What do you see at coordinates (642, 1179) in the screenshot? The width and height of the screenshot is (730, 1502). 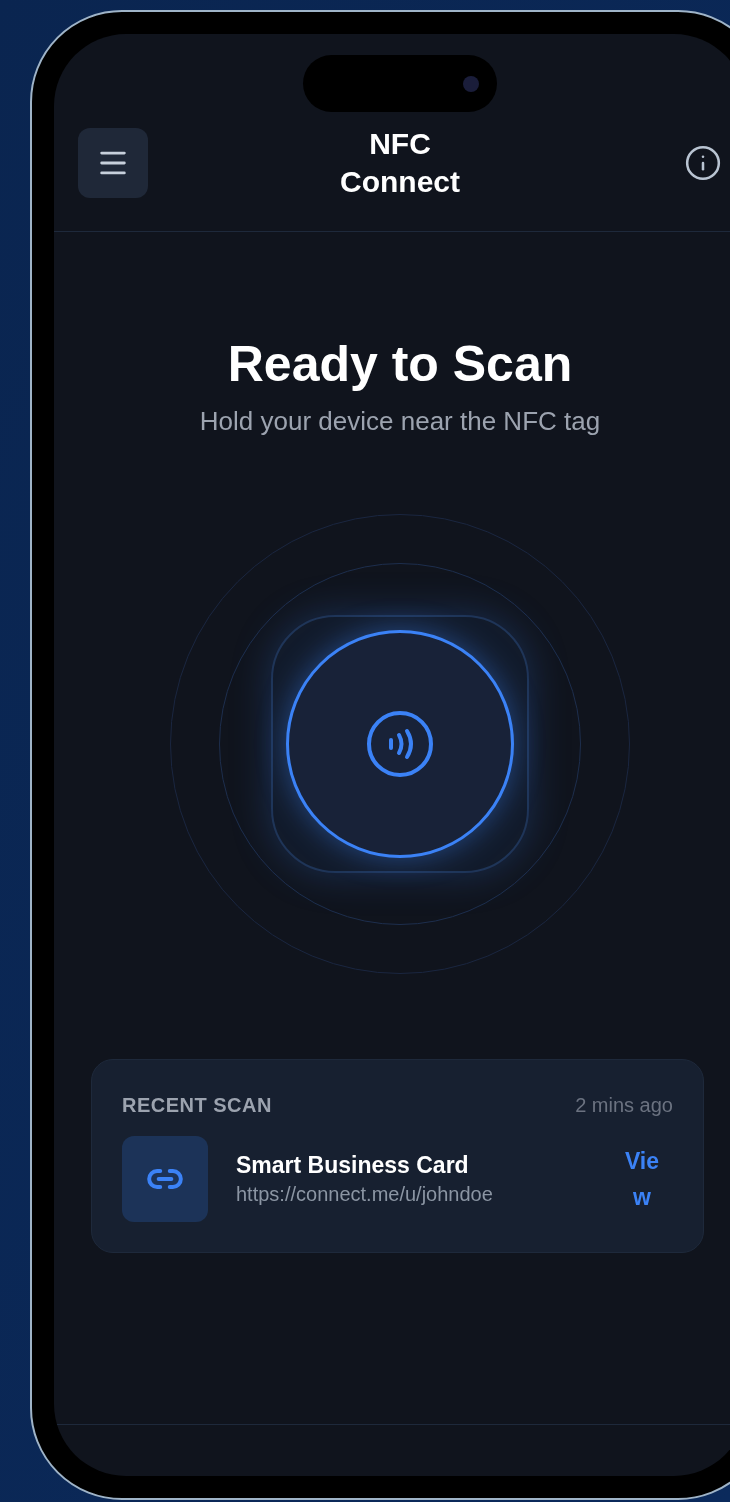 I see `view-link: View` at bounding box center [642, 1179].